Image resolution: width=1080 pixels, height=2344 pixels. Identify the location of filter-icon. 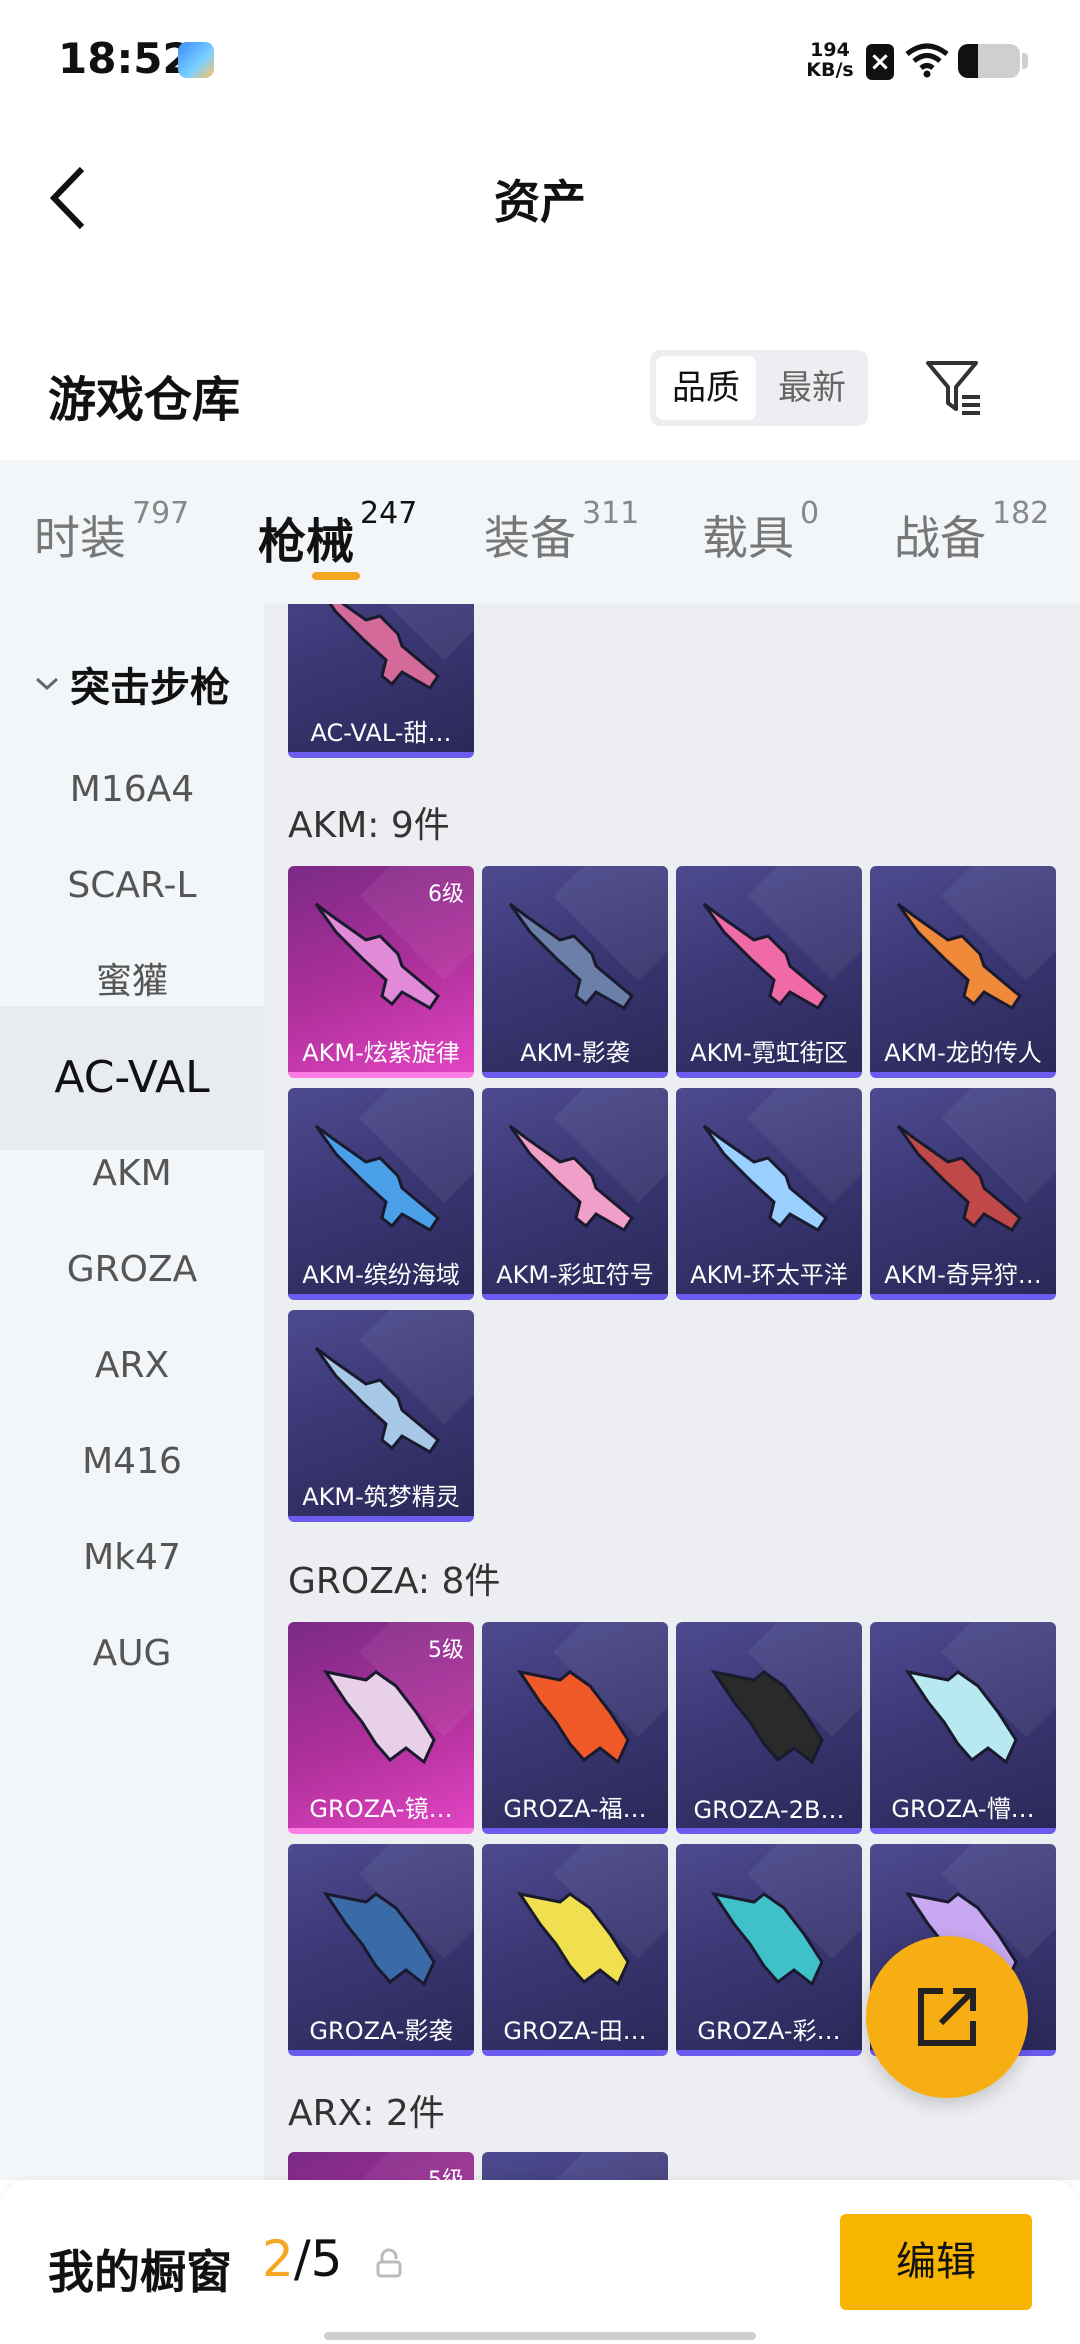
(953, 388).